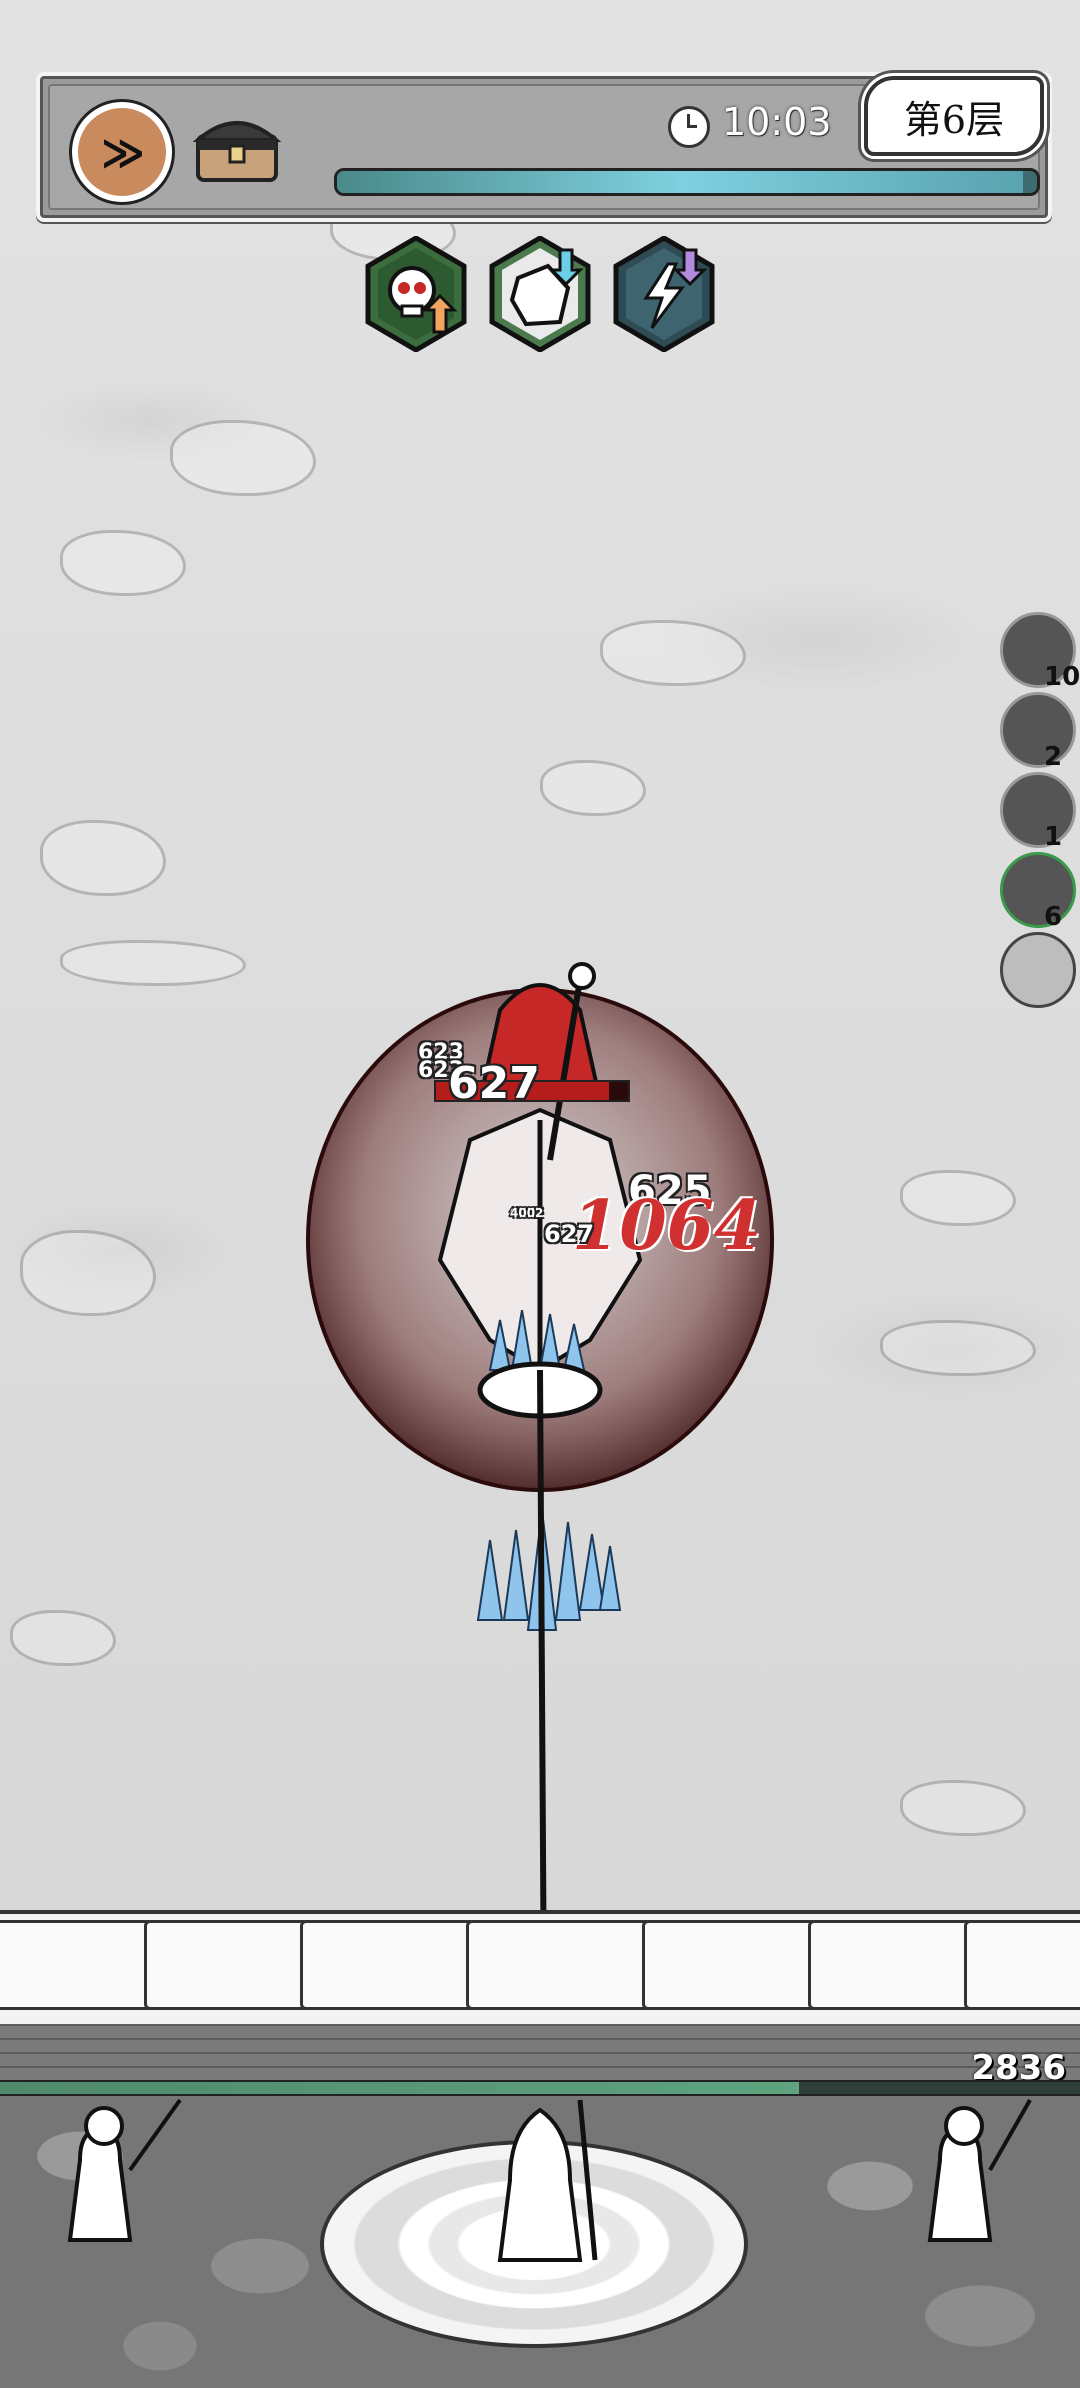 This screenshot has width=1080, height=2388. Describe the element at coordinates (1038, 730) in the screenshot. I see `lightning-skill-icon` at that location.